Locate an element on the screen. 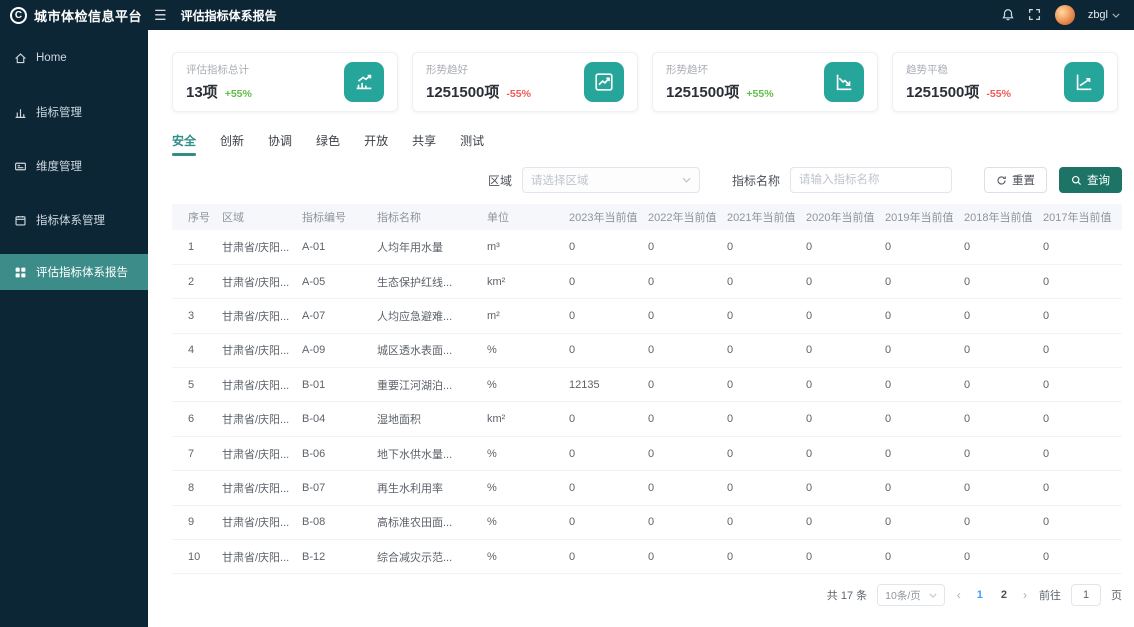 The width and height of the screenshot is (1134, 627). table-cell: 4 is located at coordinates (197, 351).